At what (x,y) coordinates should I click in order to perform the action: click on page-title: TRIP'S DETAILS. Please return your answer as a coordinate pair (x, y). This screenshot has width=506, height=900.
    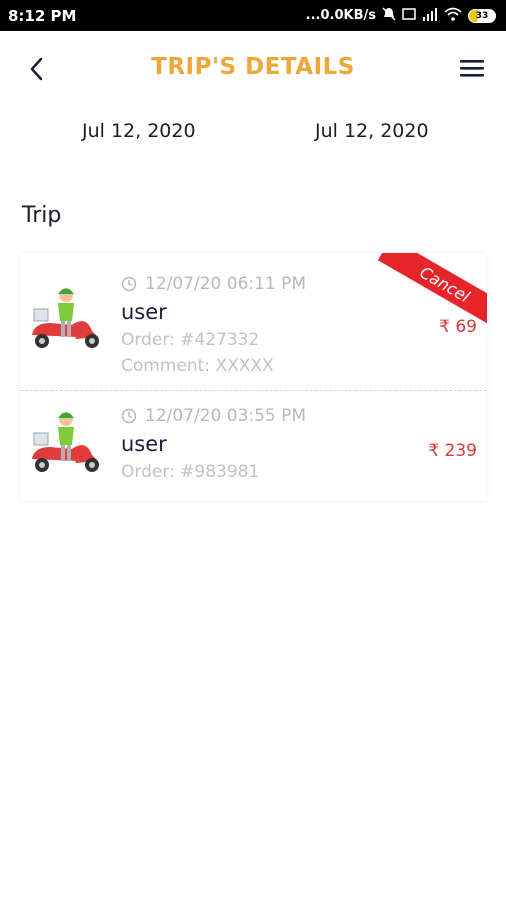
    Looking at the image, I should click on (253, 67).